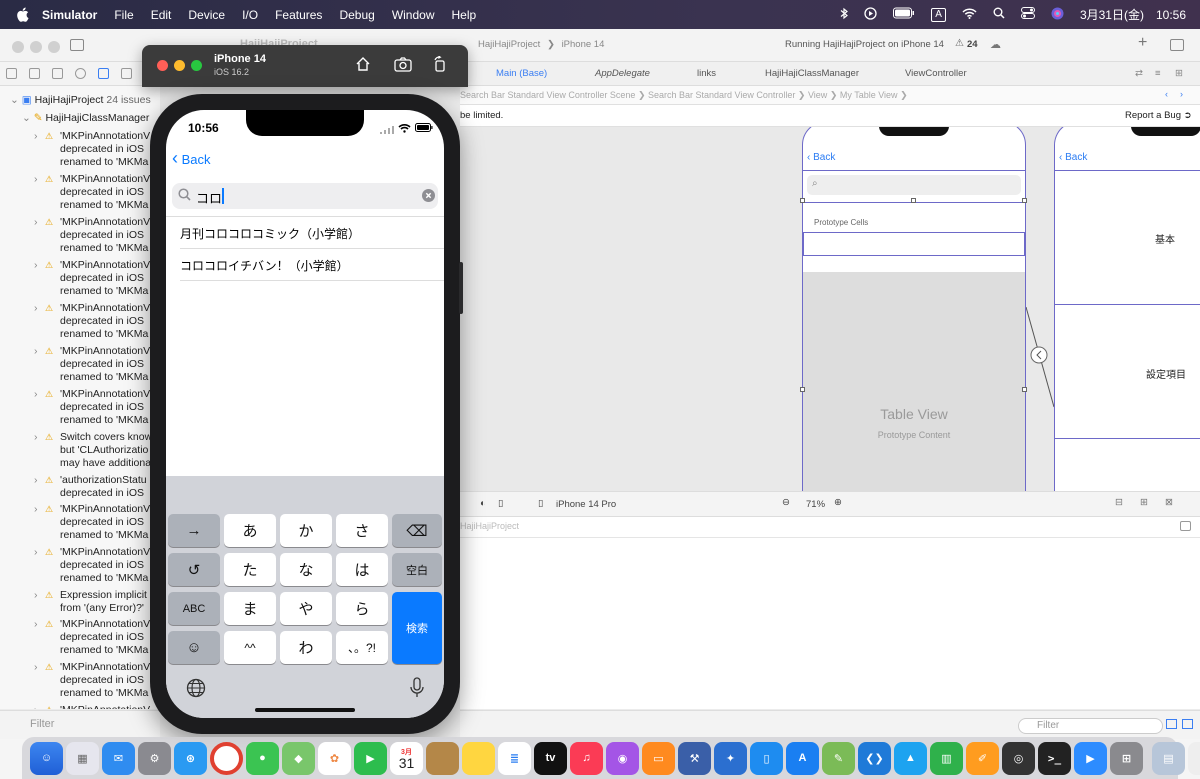 This screenshot has height=779, width=1200. Describe the element at coordinates (1057, 15) in the screenshot. I see `siri-icon` at that location.